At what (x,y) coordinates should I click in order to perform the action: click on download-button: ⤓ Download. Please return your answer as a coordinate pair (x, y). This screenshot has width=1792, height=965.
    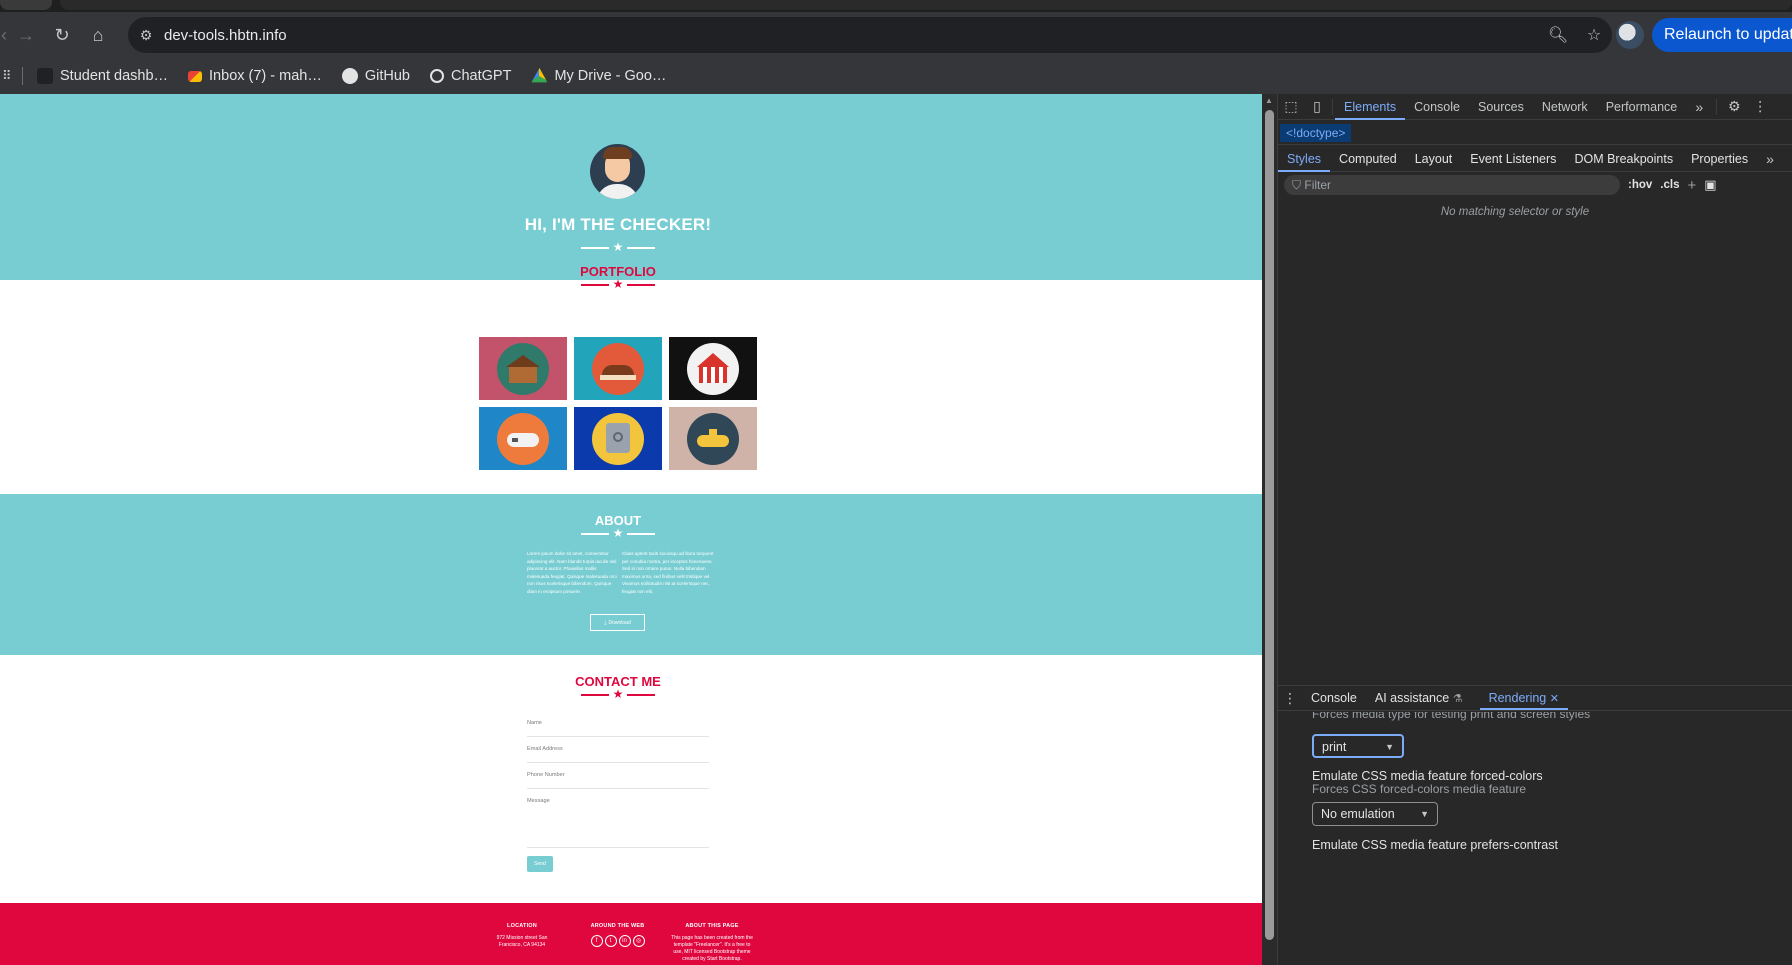
    Looking at the image, I should click on (617, 622).